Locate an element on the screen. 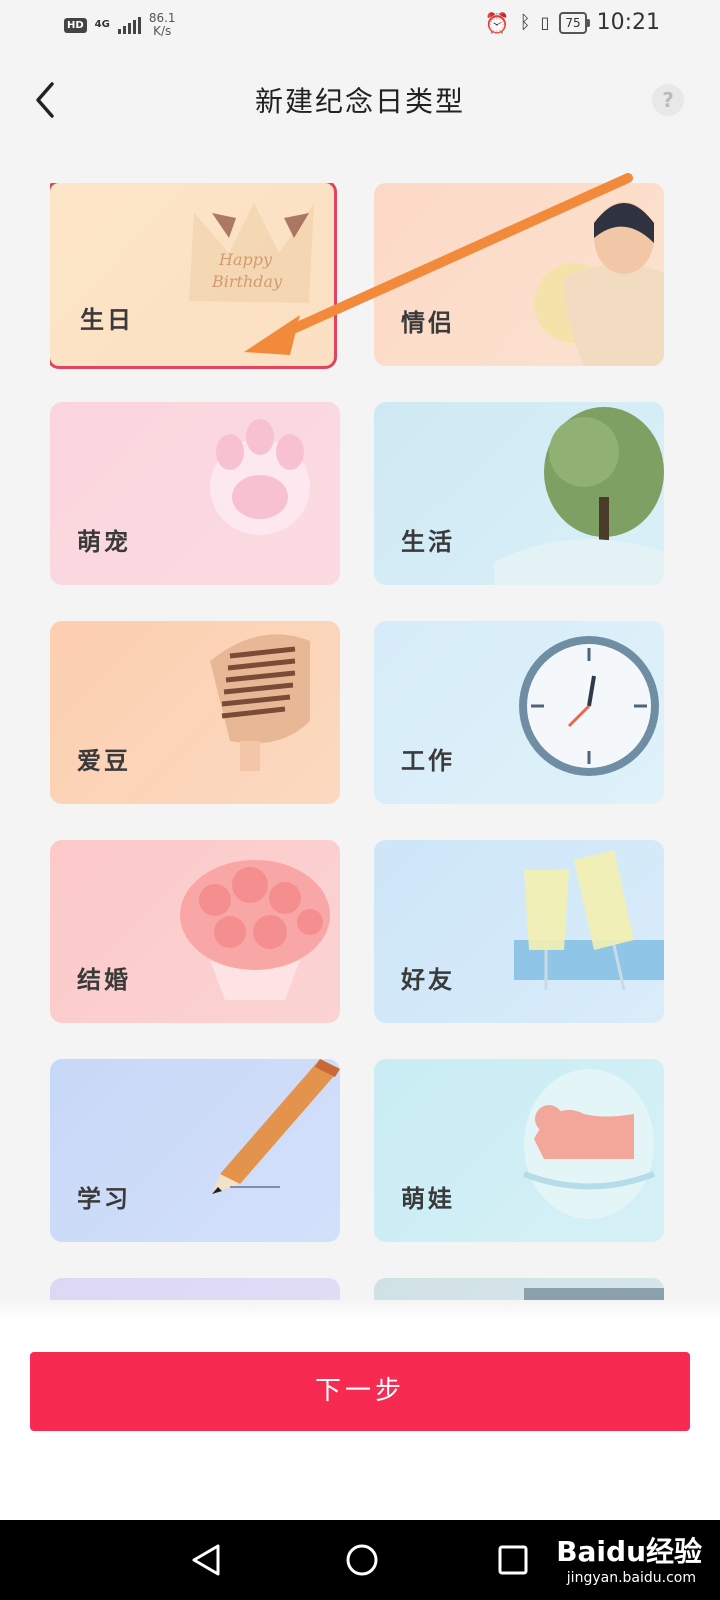 Image resolution: width=720 pixels, height=1600 pixels. microphone-art is located at coordinates (260, 702).